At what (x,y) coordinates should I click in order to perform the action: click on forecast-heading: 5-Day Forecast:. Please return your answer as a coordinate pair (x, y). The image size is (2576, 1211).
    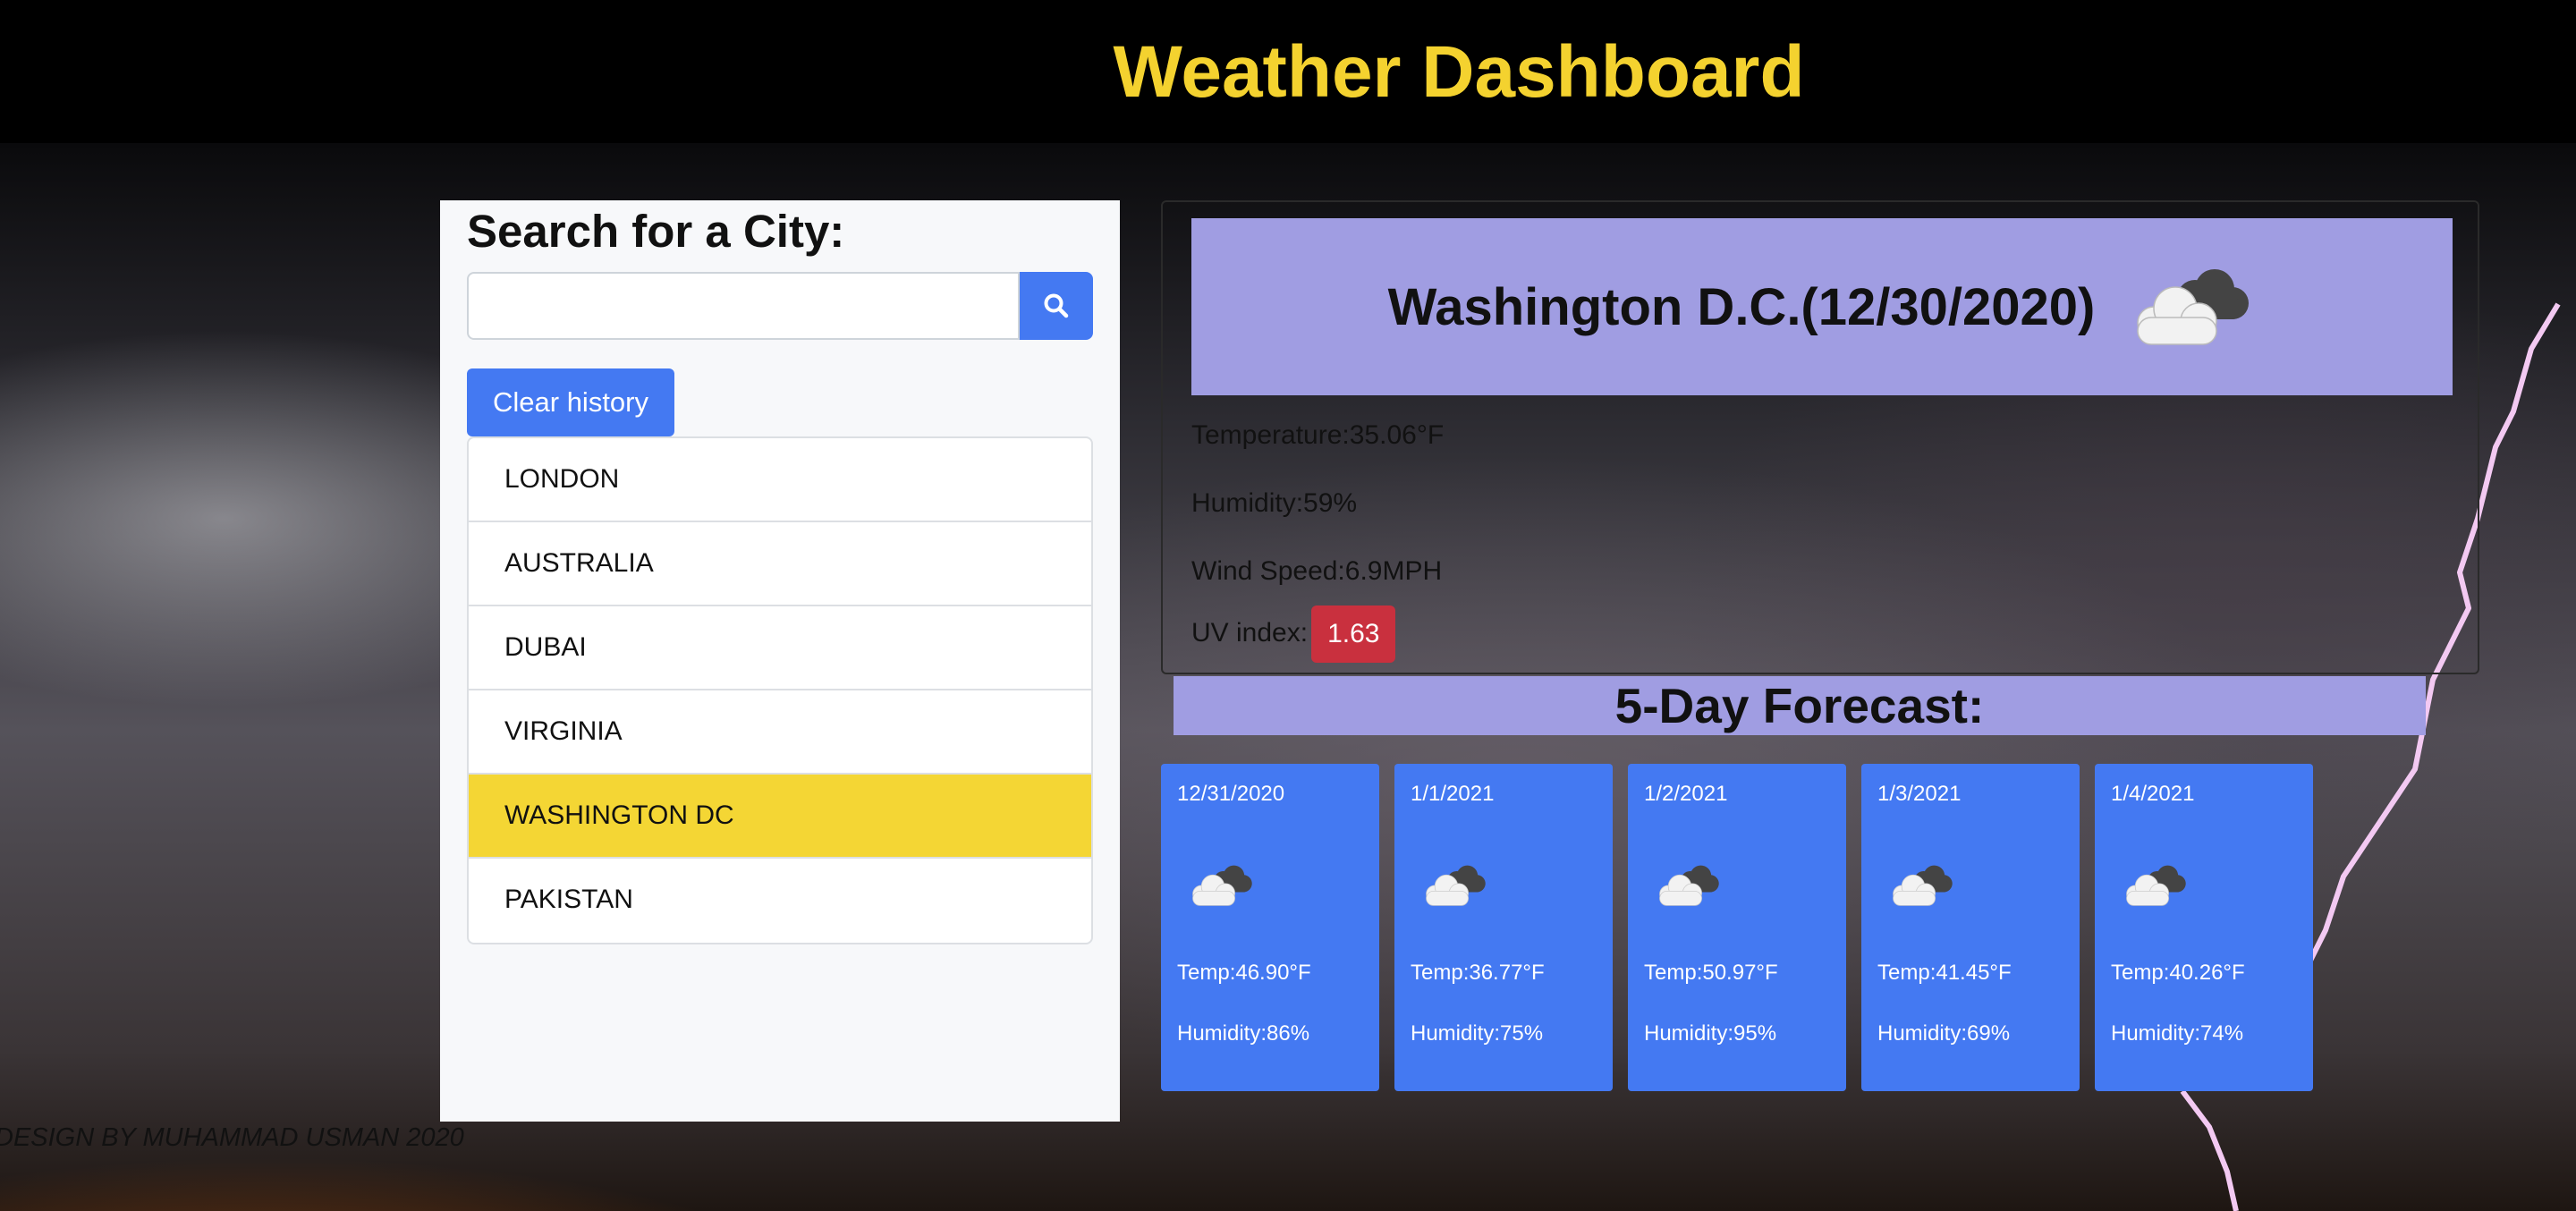
    Looking at the image, I should click on (1800, 705).